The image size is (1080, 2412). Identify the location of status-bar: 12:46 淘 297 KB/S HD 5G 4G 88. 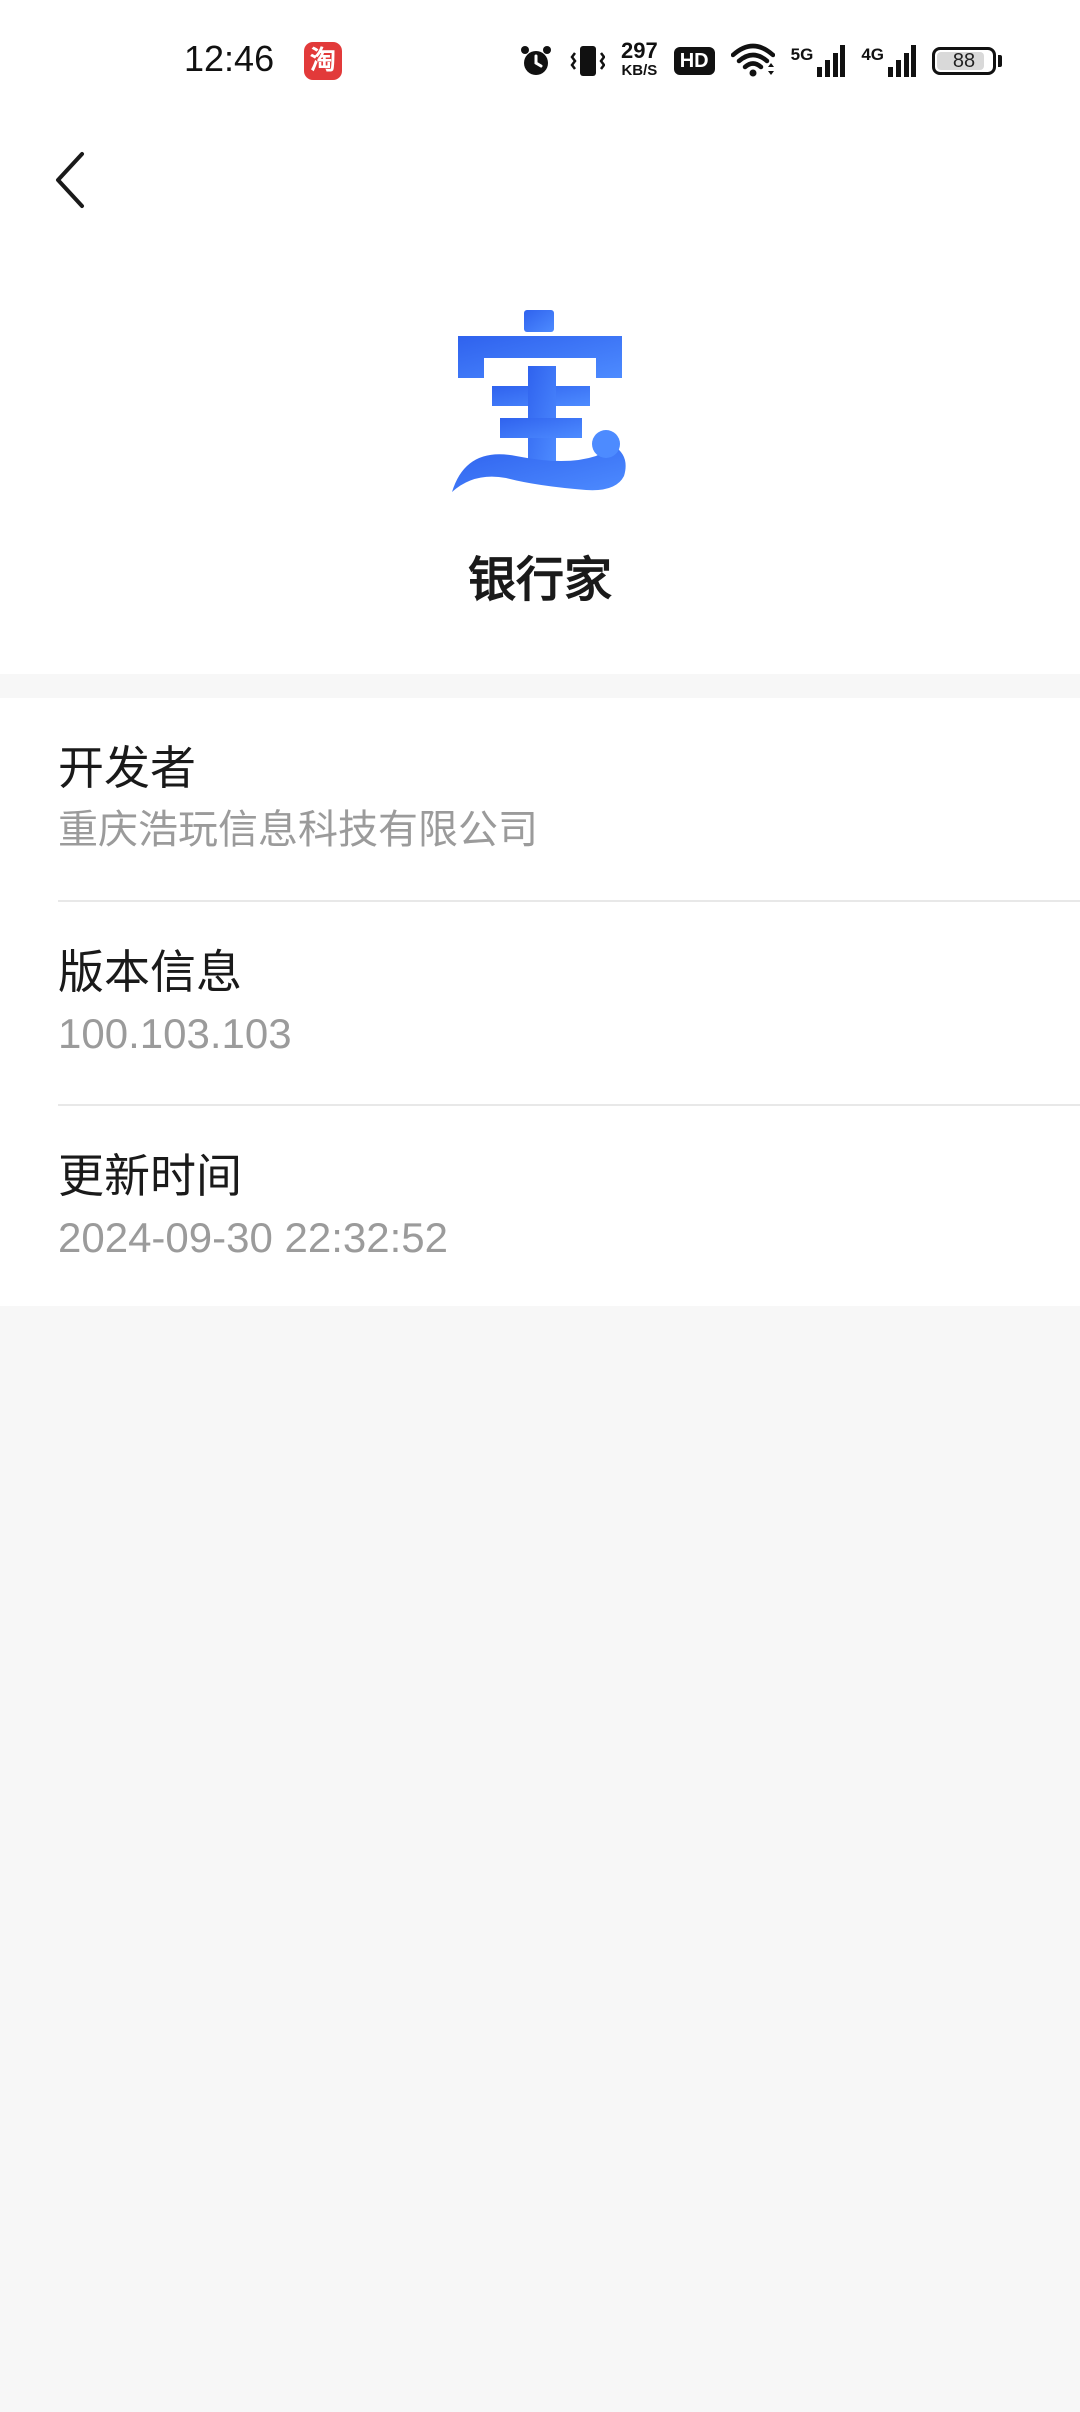
(540, 60).